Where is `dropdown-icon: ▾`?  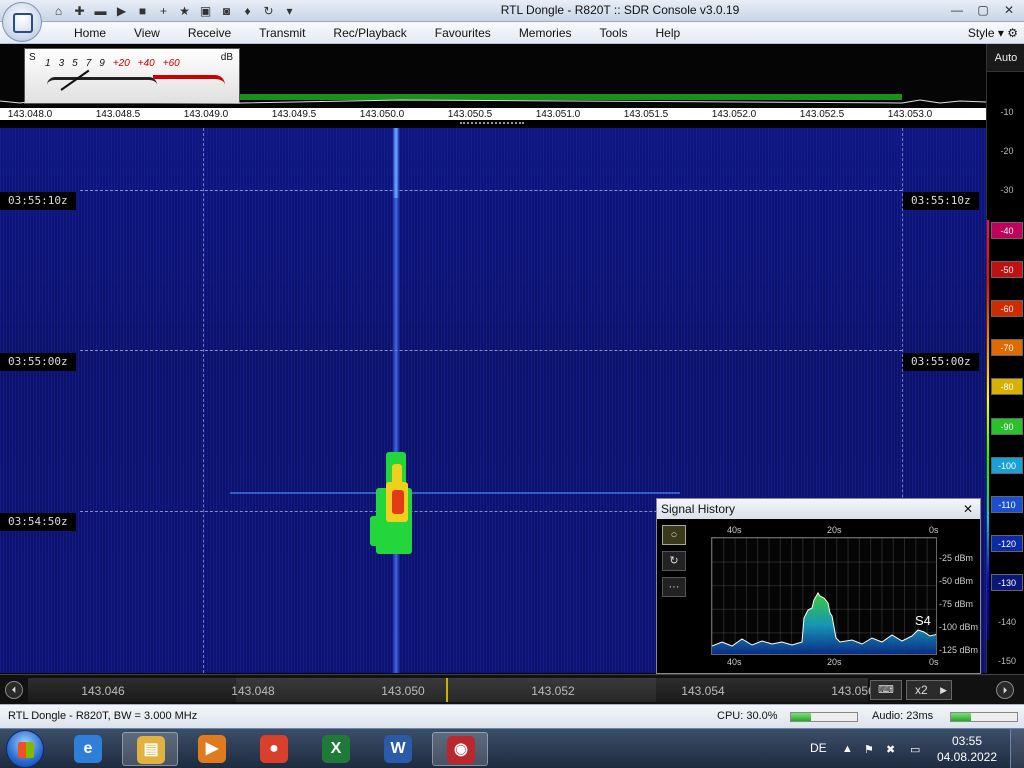 dropdown-icon: ▾ is located at coordinates (289, 11).